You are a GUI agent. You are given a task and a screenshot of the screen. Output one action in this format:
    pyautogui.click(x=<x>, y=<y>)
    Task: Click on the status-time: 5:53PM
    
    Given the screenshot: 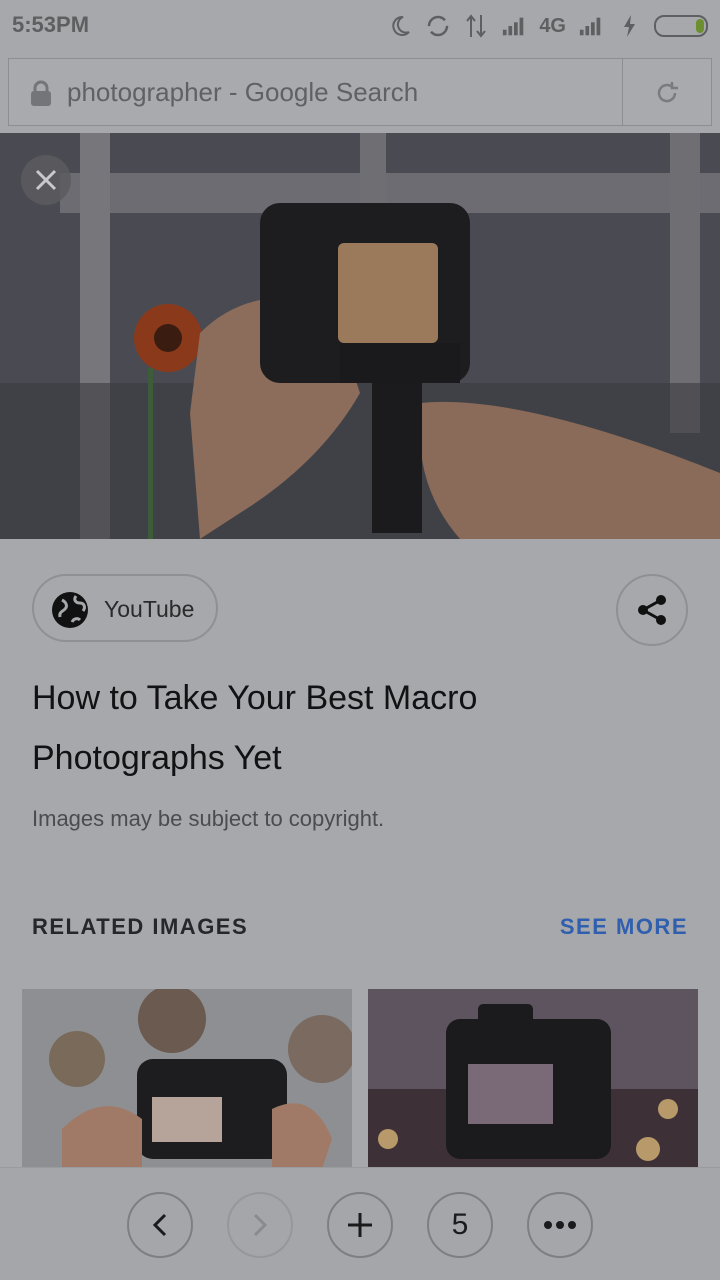 What is the action you would take?
    pyautogui.click(x=51, y=24)
    